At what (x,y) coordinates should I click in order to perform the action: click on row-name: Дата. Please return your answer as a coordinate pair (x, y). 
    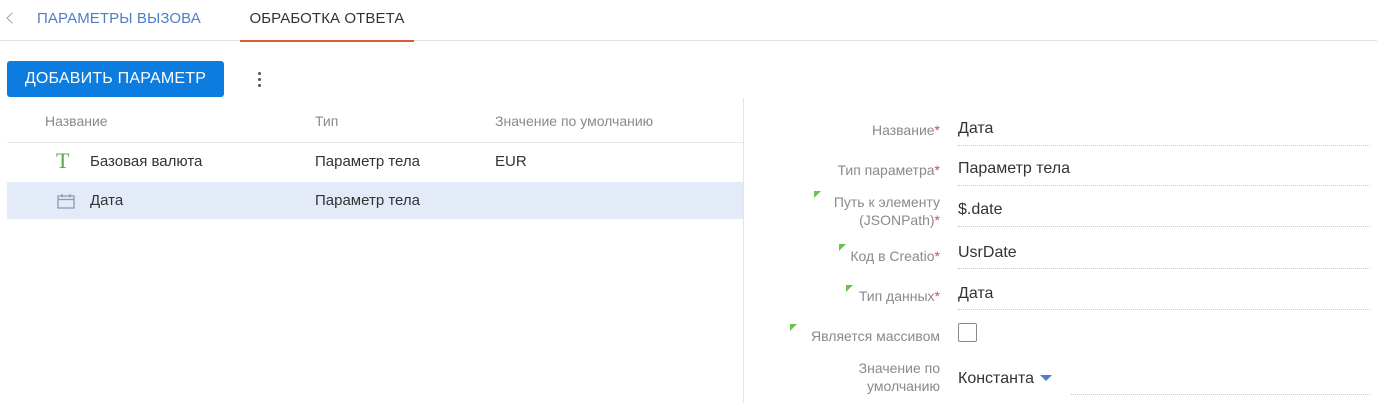
    Looking at the image, I should click on (107, 200).